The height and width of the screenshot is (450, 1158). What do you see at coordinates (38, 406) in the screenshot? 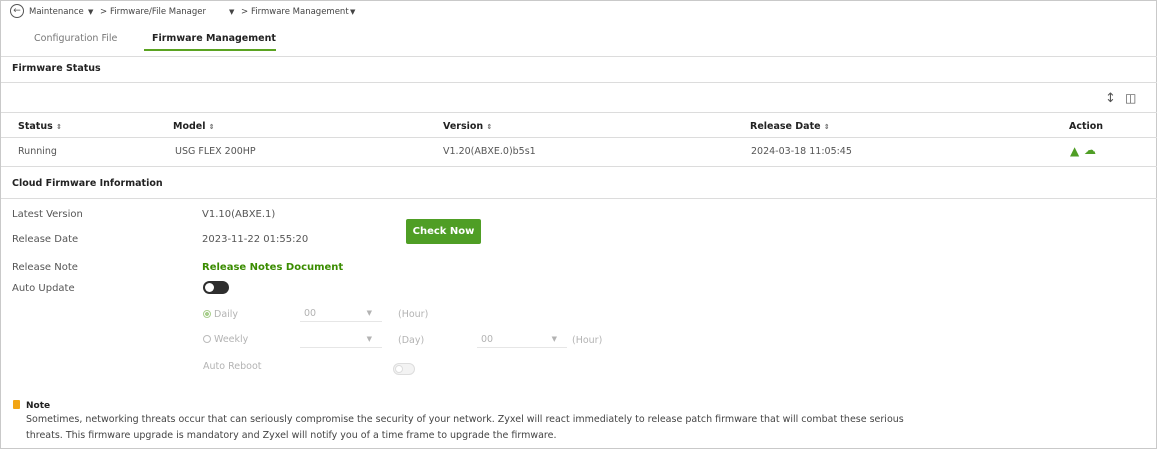
I see `note-title: Note` at bounding box center [38, 406].